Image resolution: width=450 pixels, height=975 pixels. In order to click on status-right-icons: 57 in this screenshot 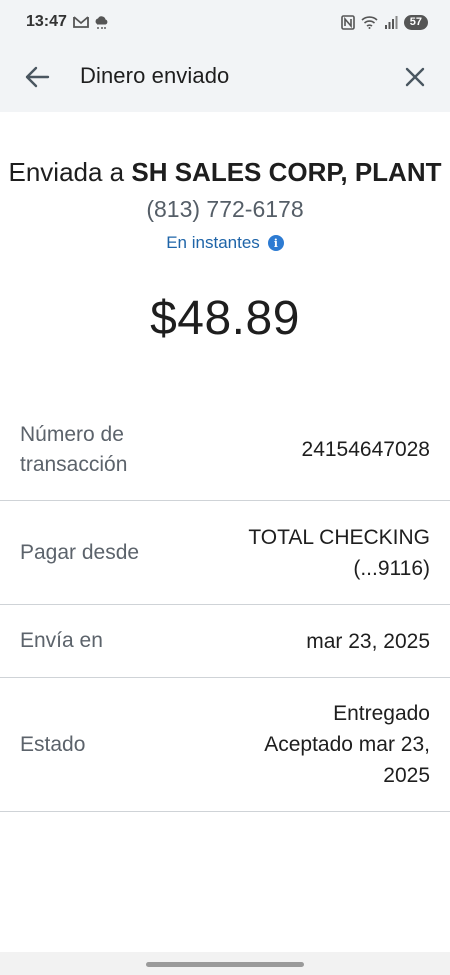, I will do `click(384, 22)`.